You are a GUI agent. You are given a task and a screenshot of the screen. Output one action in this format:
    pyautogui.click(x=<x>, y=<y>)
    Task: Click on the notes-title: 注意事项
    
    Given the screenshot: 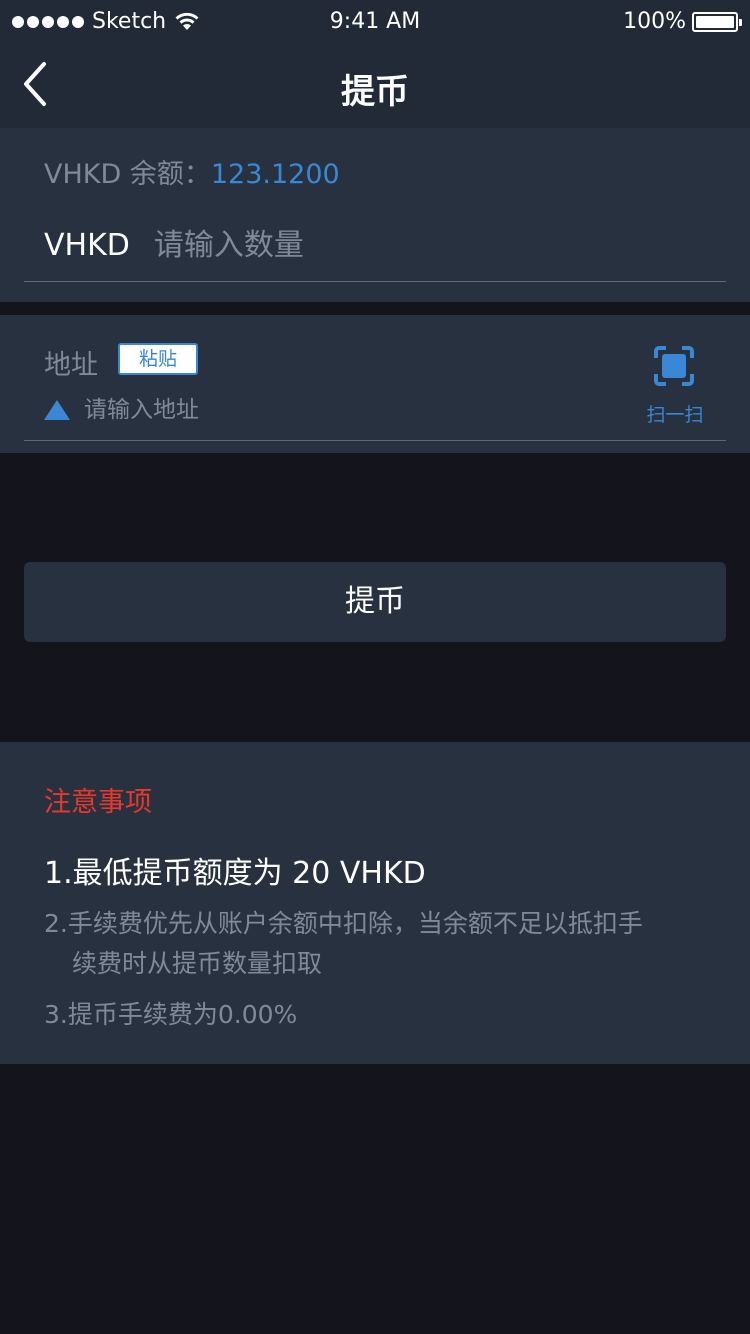 What is the action you would take?
    pyautogui.click(x=98, y=802)
    